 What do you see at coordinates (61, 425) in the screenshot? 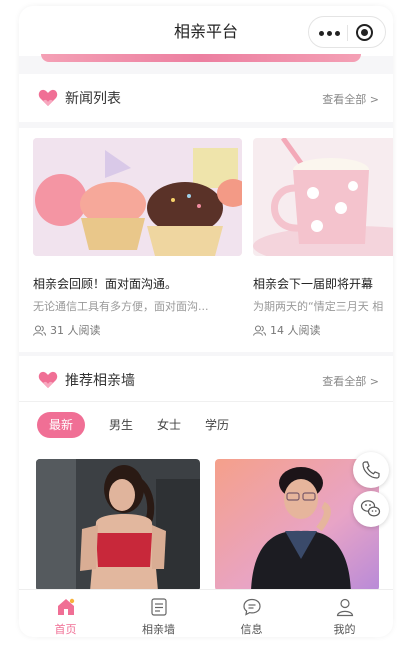
I see `tab-latest: 最新` at bounding box center [61, 425].